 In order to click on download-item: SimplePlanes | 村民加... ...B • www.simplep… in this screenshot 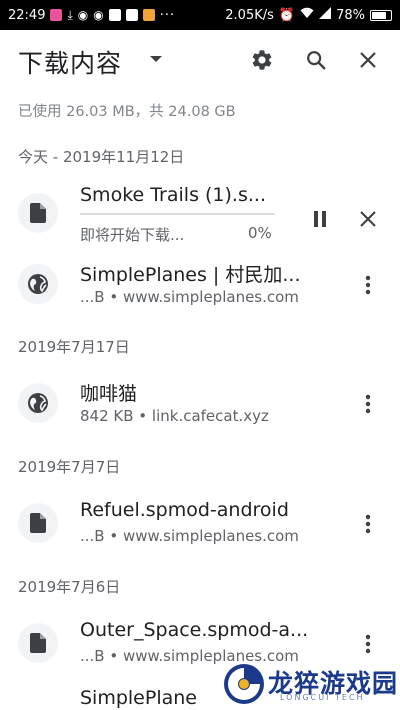, I will do `click(200, 285)`.